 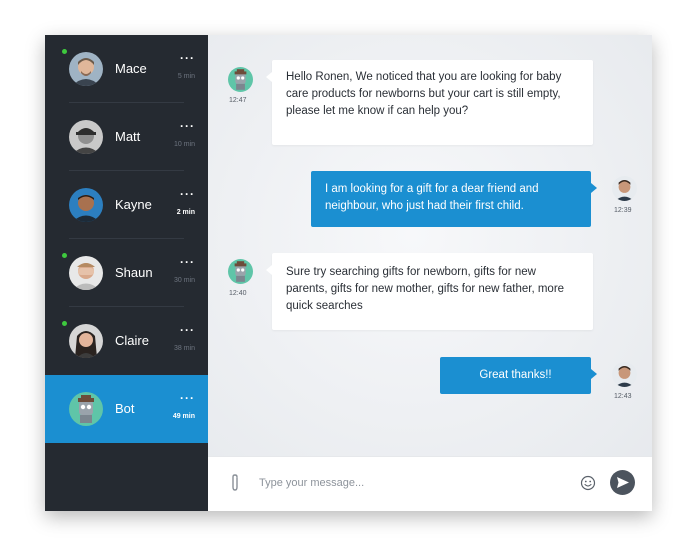 What do you see at coordinates (185, 212) in the screenshot?
I see `last-seen-time: 2 min` at bounding box center [185, 212].